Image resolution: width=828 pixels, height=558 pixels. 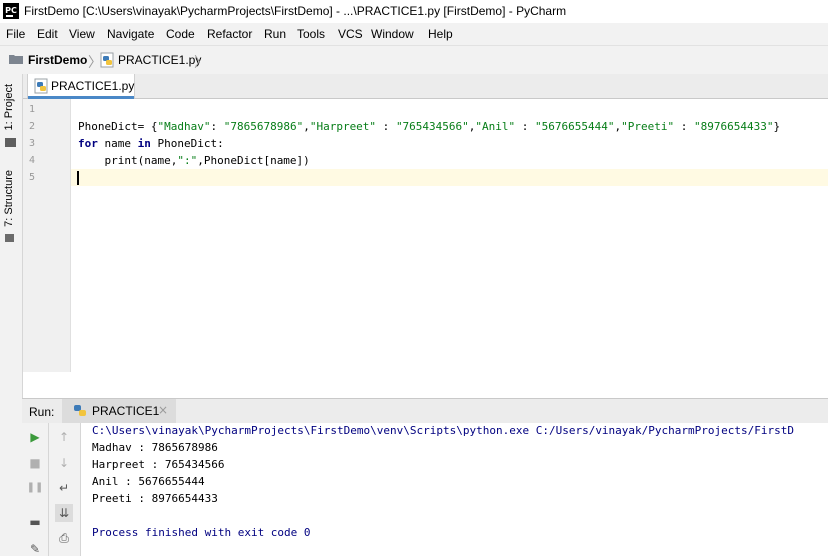 I want to click on menu-edit: Edit, so click(x=47, y=34).